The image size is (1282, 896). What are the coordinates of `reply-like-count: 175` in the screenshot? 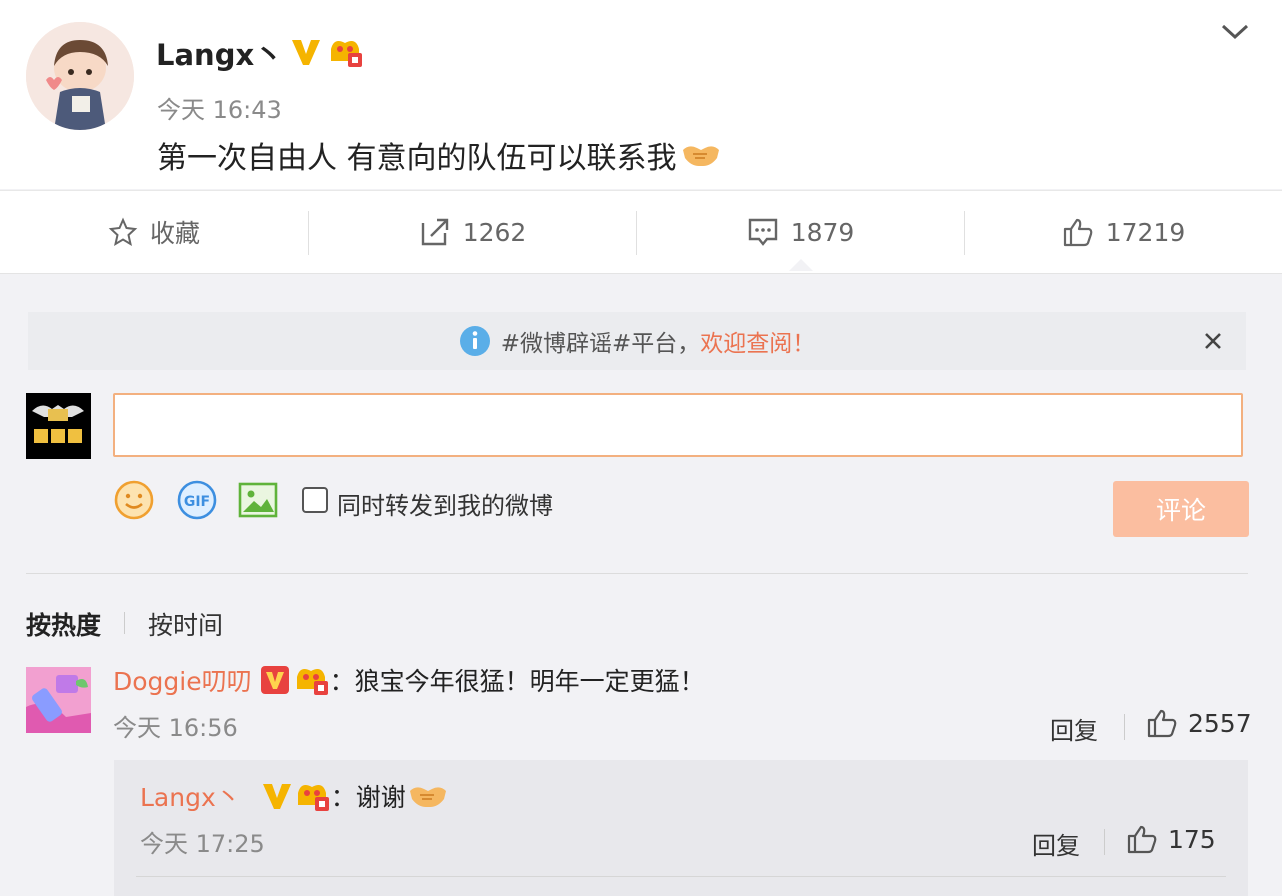 It's located at (1192, 839).